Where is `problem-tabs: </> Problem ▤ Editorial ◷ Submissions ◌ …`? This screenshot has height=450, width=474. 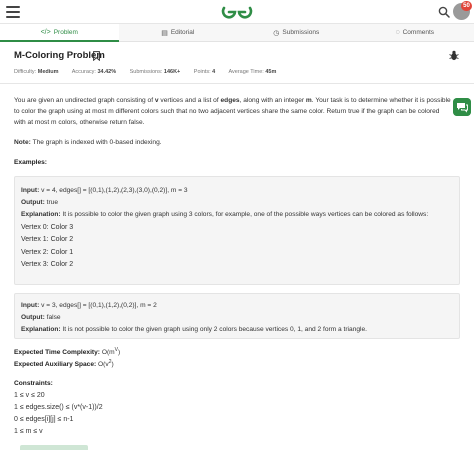
problem-tabs: </> Problem ▤ Editorial ◷ Submissions ◌ … is located at coordinates (237, 33).